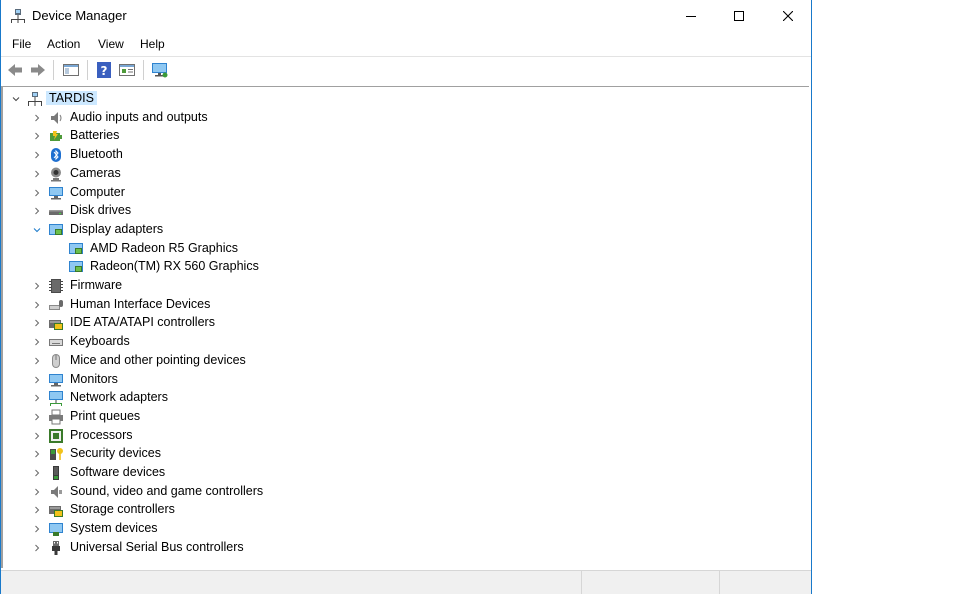 This screenshot has height=595, width=960. Describe the element at coordinates (403, 417) in the screenshot. I see `tree-item-print-queues: Print queues` at that location.